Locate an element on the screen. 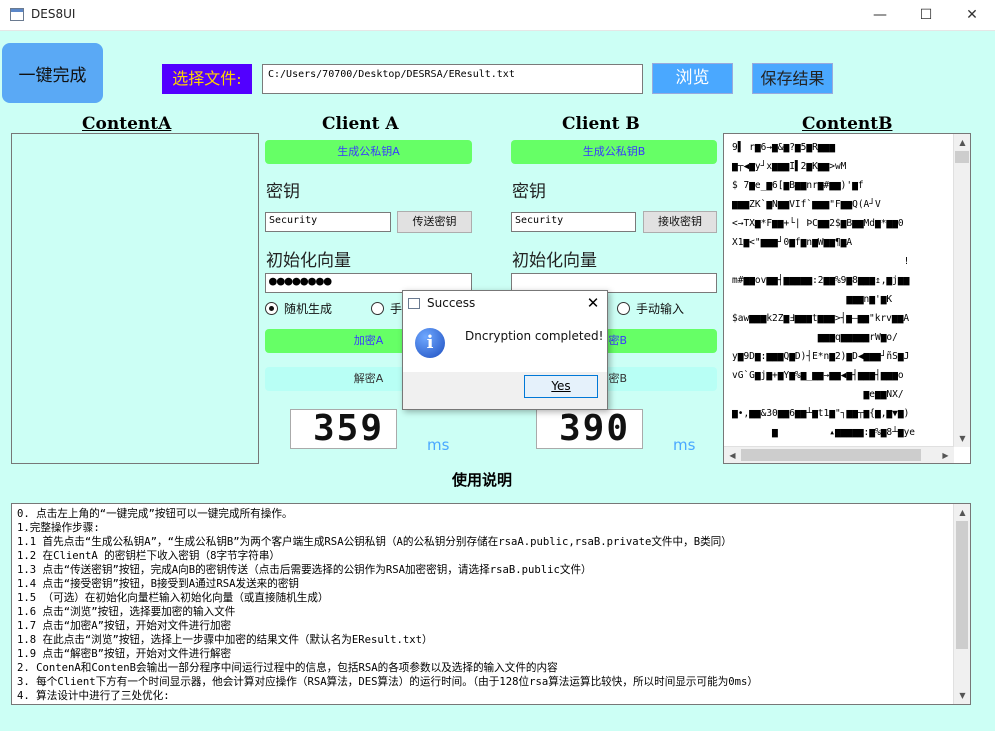 The image size is (995, 731). contentA-textbox is located at coordinates (135, 298).